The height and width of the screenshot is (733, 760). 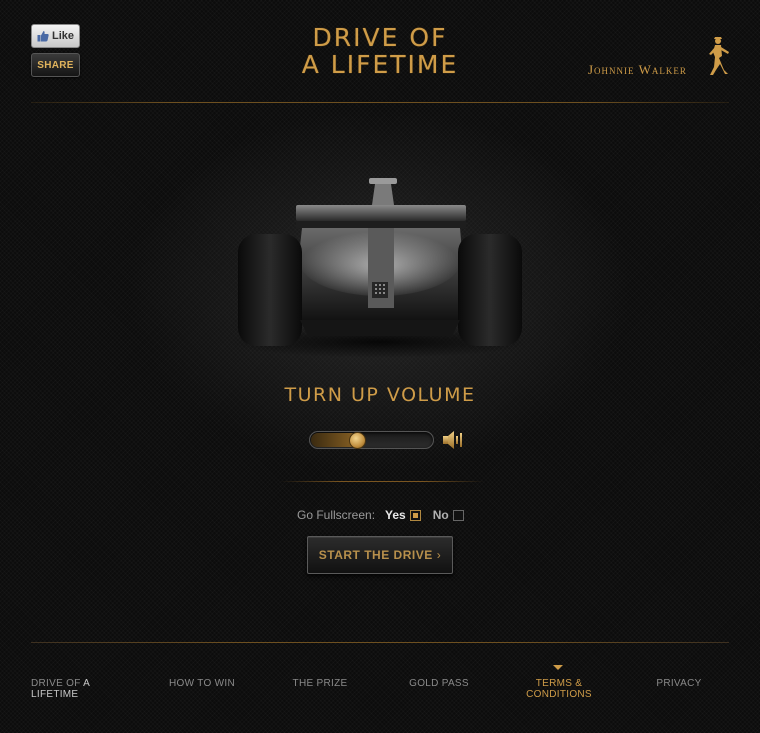 I want to click on volume-slider-handle, so click(x=357, y=440).